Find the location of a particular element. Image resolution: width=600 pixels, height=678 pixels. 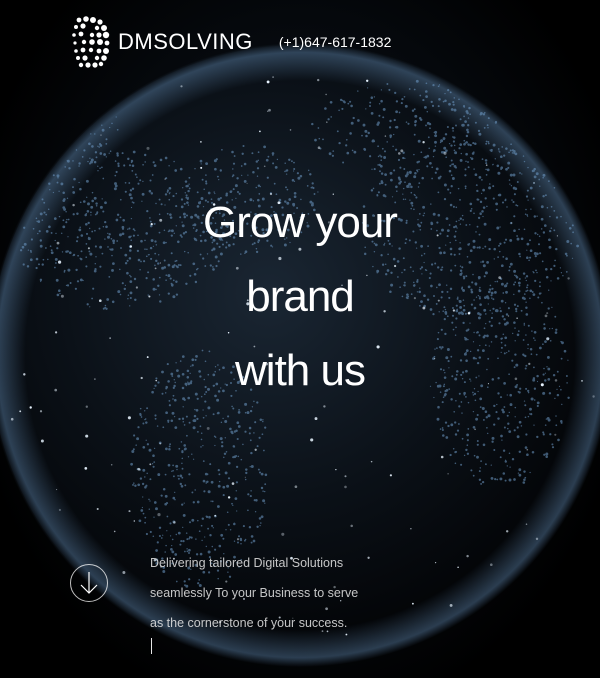

phone-link: (+1)647-617-1832 is located at coordinates (335, 42).